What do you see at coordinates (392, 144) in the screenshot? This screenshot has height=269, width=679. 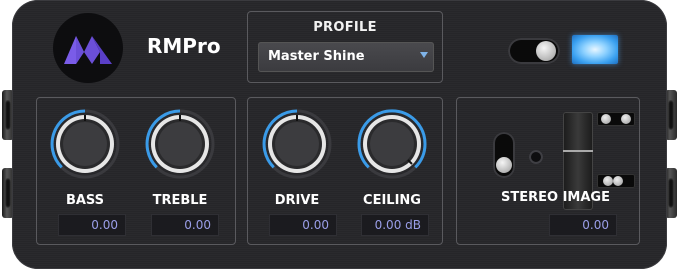 I see `ceiling-knob` at bounding box center [392, 144].